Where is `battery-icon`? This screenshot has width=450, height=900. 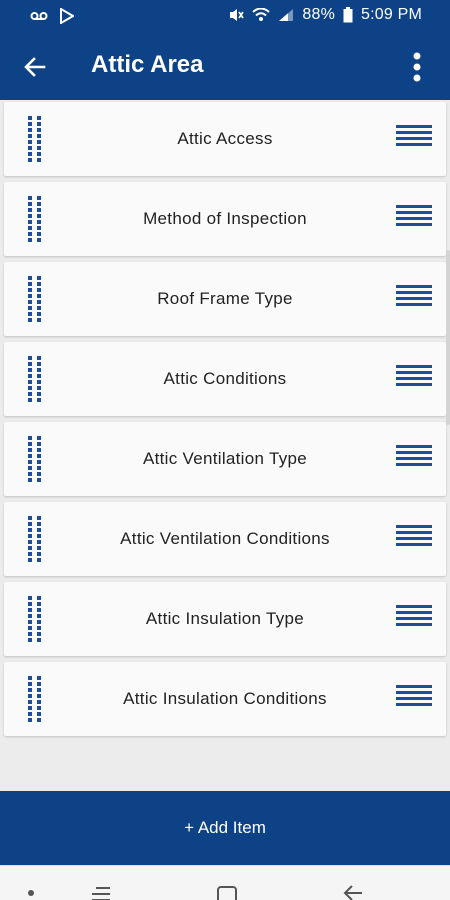 battery-icon is located at coordinates (348, 15).